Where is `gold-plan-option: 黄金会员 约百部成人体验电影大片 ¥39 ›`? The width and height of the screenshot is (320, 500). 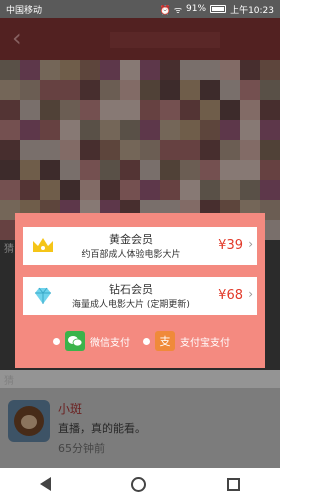 gold-plan-option: 黄金会员 约百部成人体验电影大片 ¥39 › is located at coordinates (140, 246).